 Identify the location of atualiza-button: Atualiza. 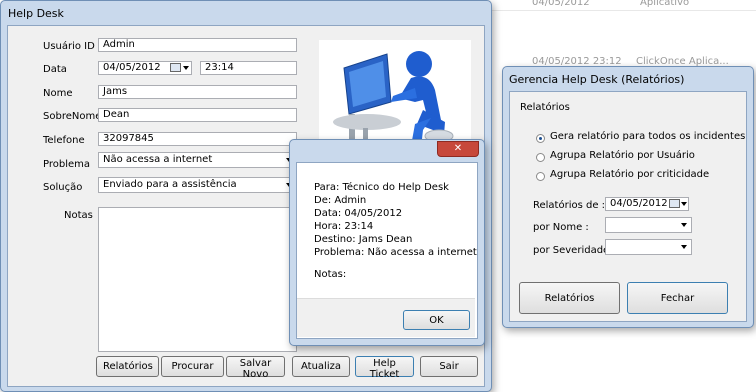
(321, 366).